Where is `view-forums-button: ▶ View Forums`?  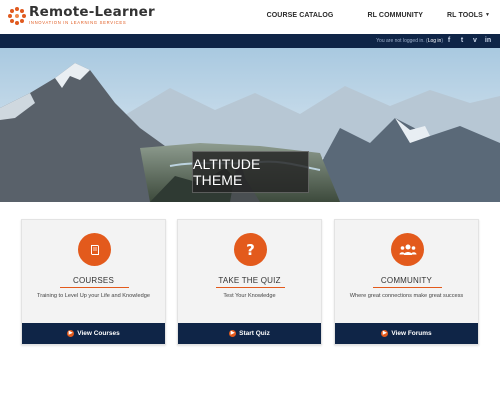
view-forums-button: ▶ View Forums is located at coordinates (406, 333).